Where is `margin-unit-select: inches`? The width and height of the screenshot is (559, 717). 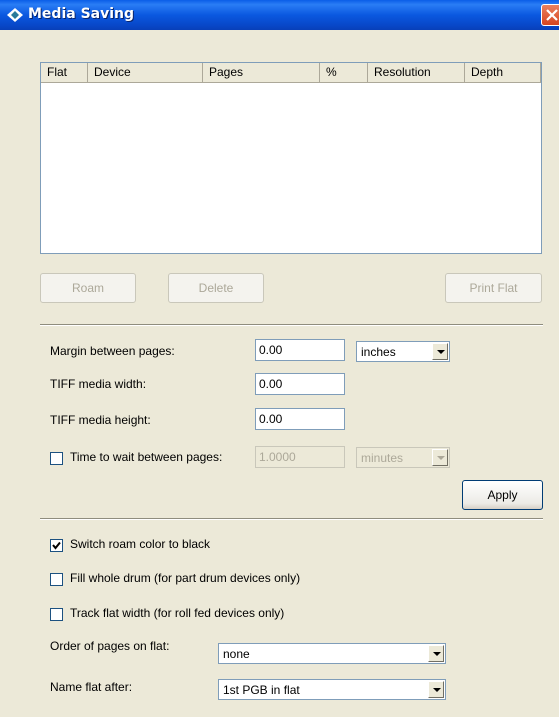
margin-unit-select: inches is located at coordinates (403, 351).